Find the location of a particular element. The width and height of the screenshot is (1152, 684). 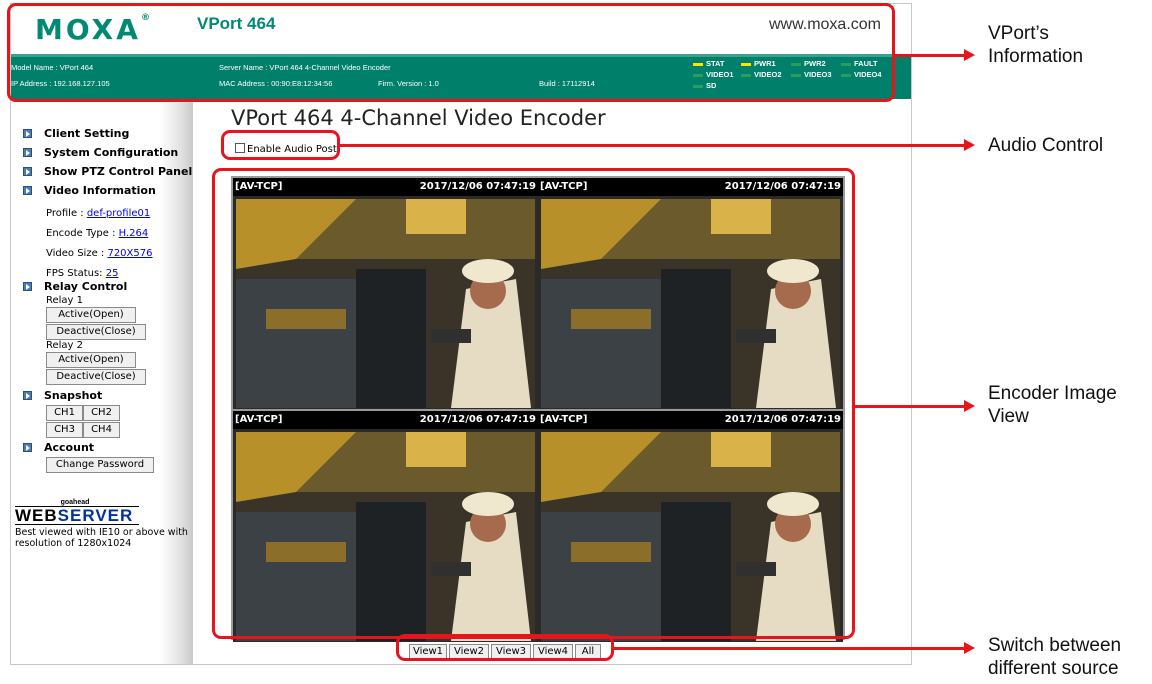

menu-snapshot: Snapshot is located at coordinates (62, 395).